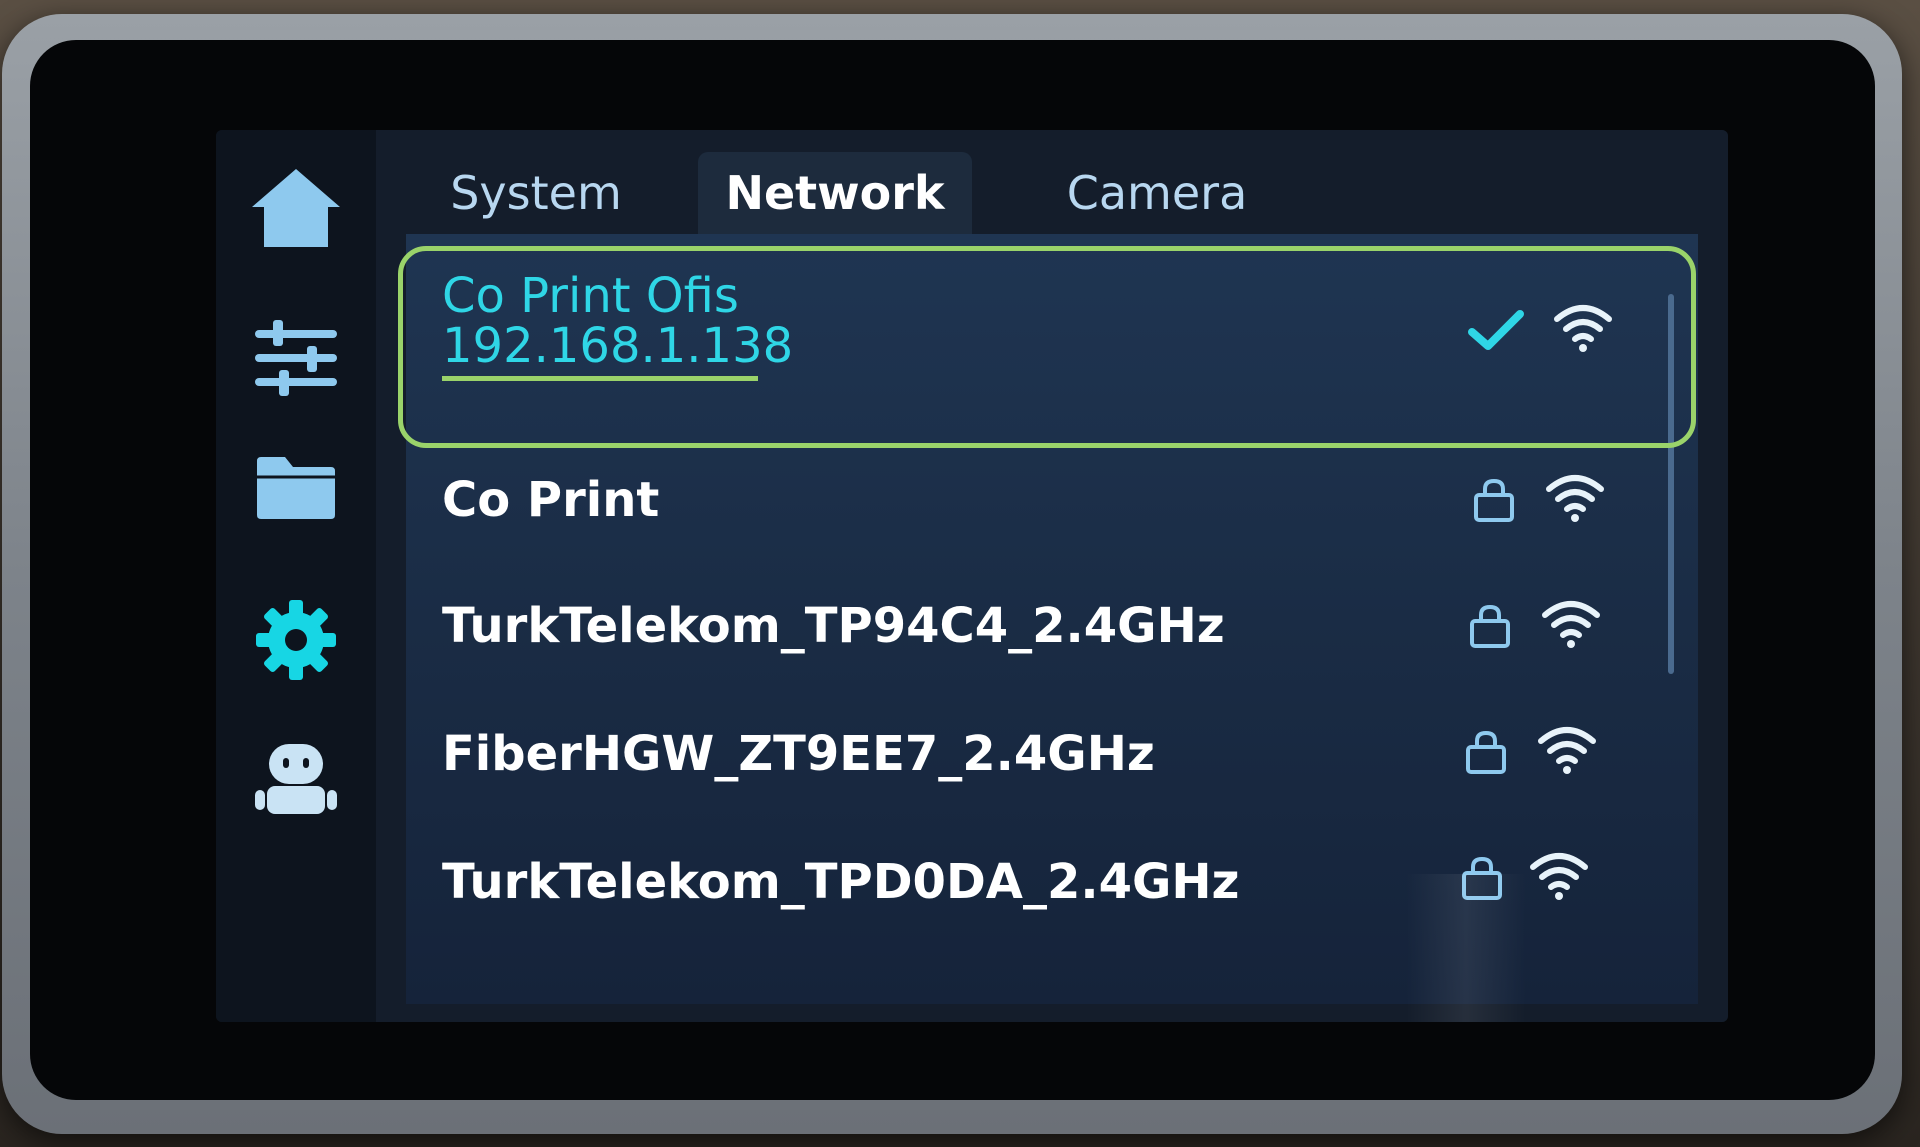 The width and height of the screenshot is (1920, 1147). Describe the element at coordinates (1671, 484) in the screenshot. I see `scrollbar` at that location.